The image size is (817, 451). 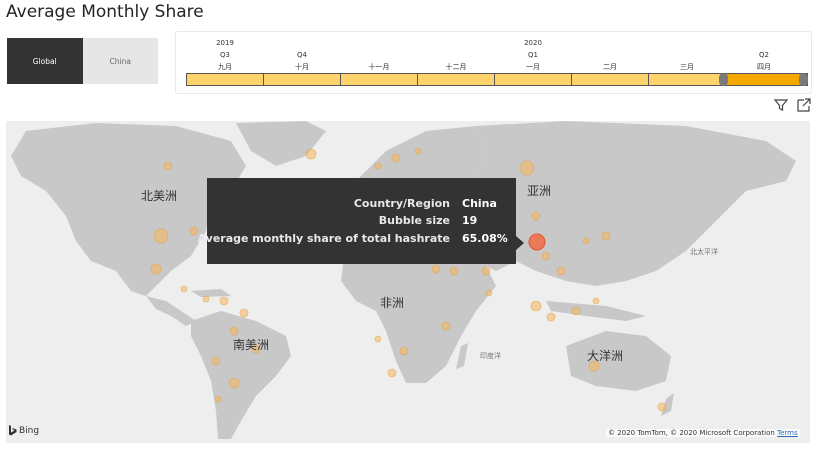 What do you see at coordinates (533, 55) in the screenshot?
I see `quarter-label-q1: Q1` at bounding box center [533, 55].